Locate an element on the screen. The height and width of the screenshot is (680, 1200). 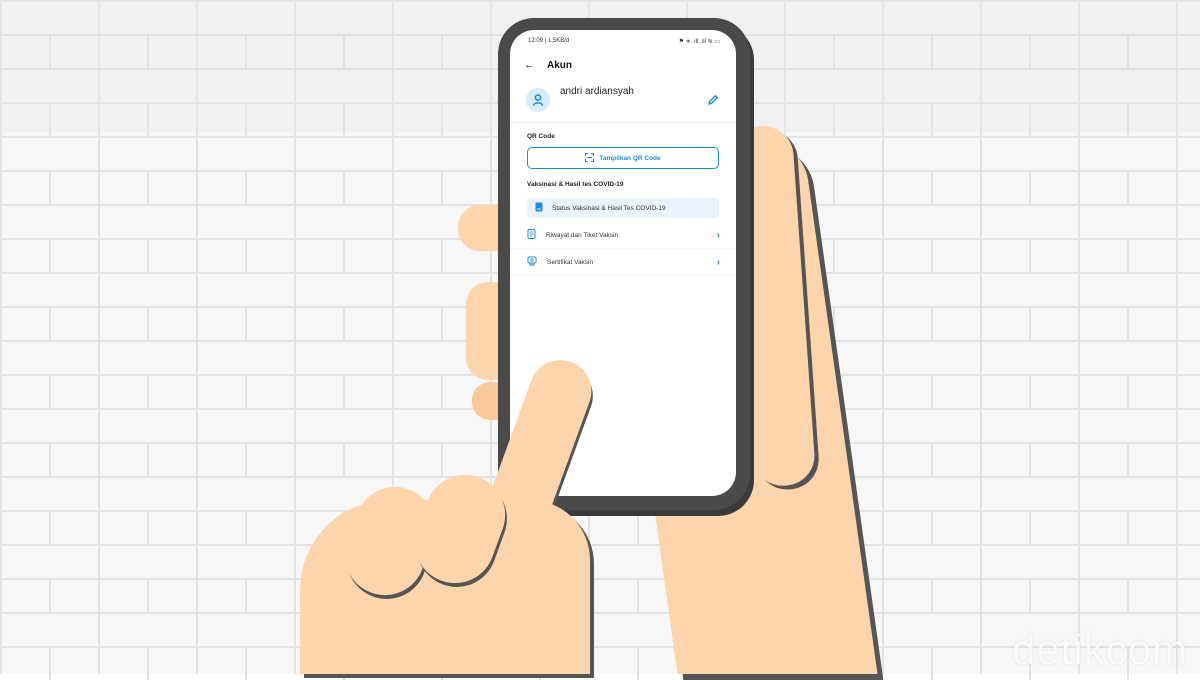
status-bar-right: ⚑ ∗ .ıll .ıll ≋ ▭ is located at coordinates (699, 41).